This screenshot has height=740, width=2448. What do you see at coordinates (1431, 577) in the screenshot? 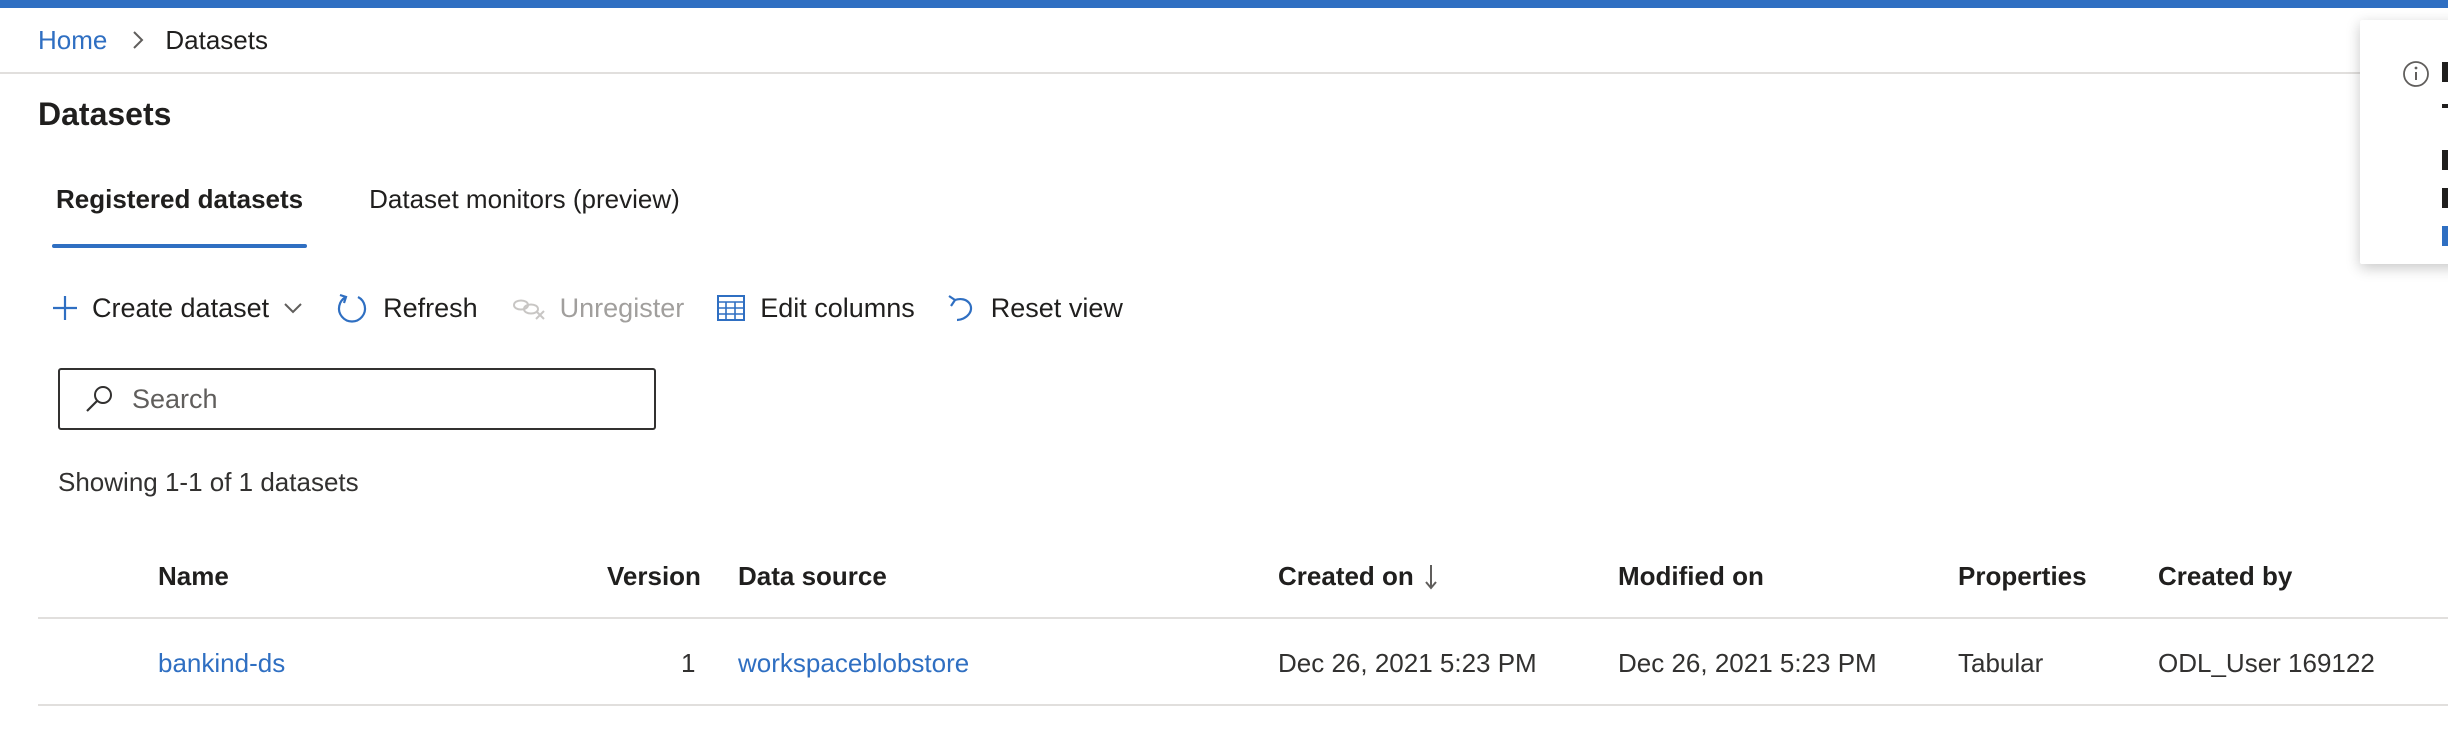
I see `sort-down-icon` at bounding box center [1431, 577].